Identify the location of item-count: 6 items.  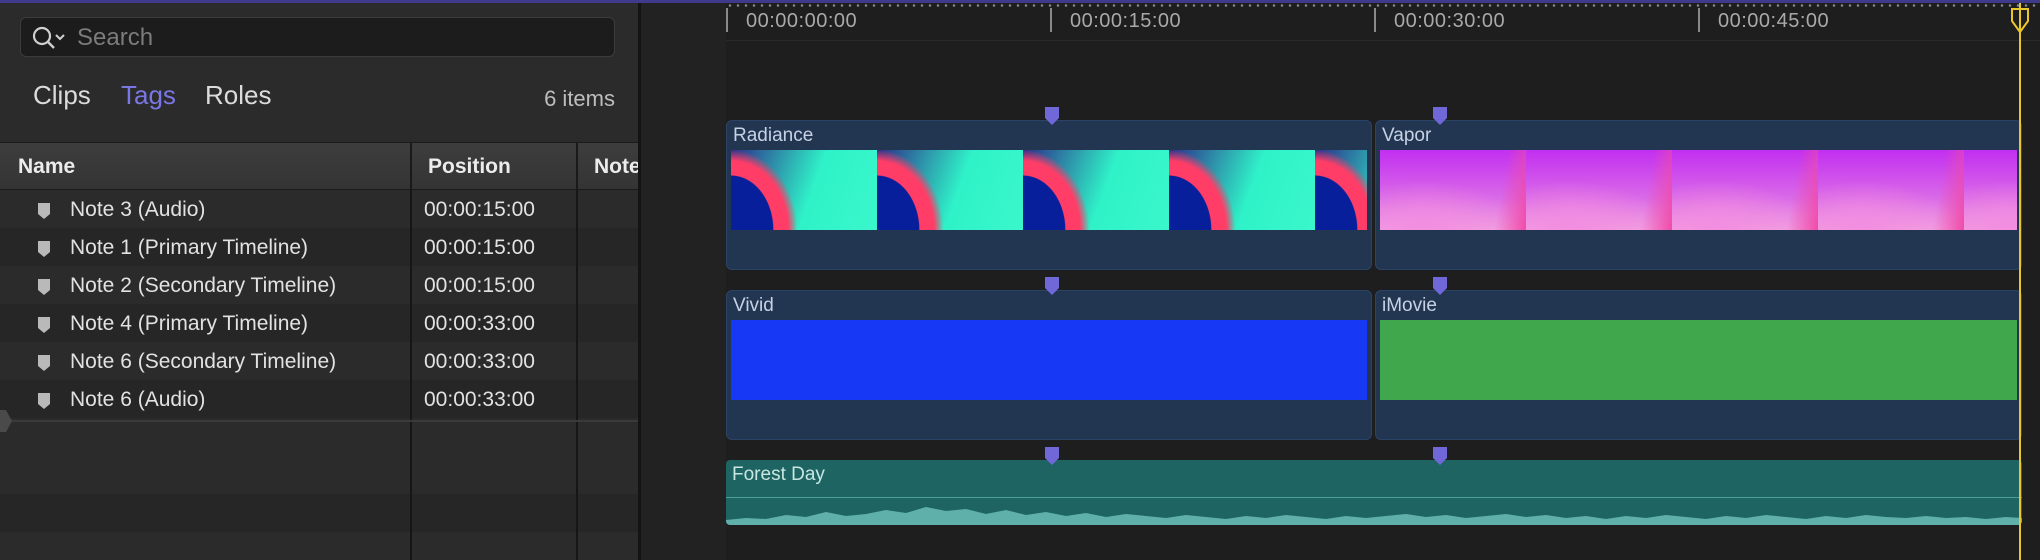
(579, 98).